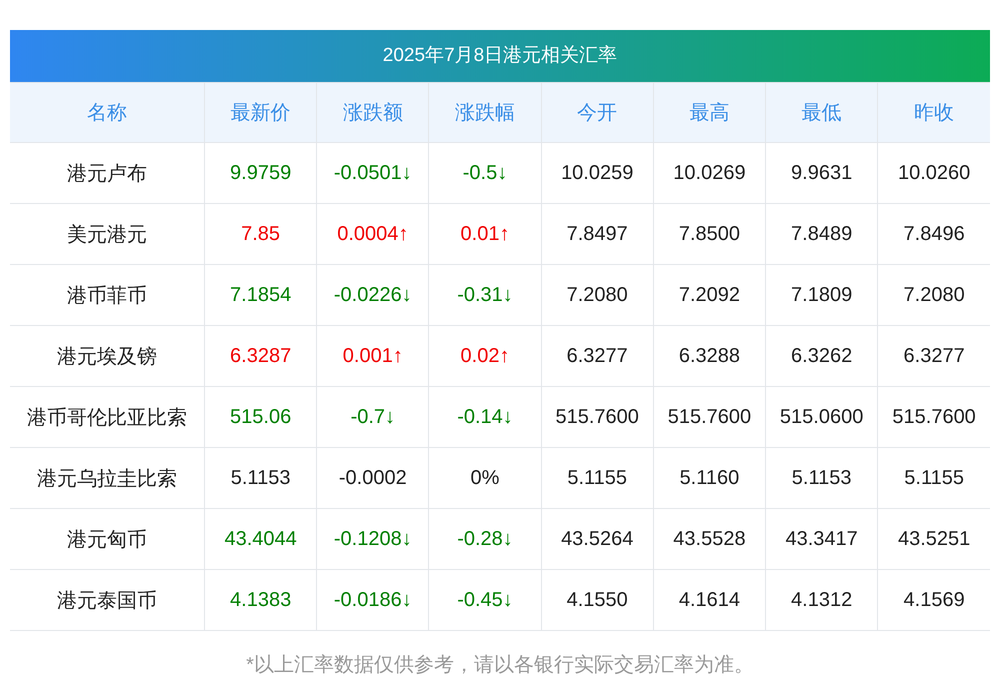  I want to click on rate-cell: 10.0259, so click(597, 173).